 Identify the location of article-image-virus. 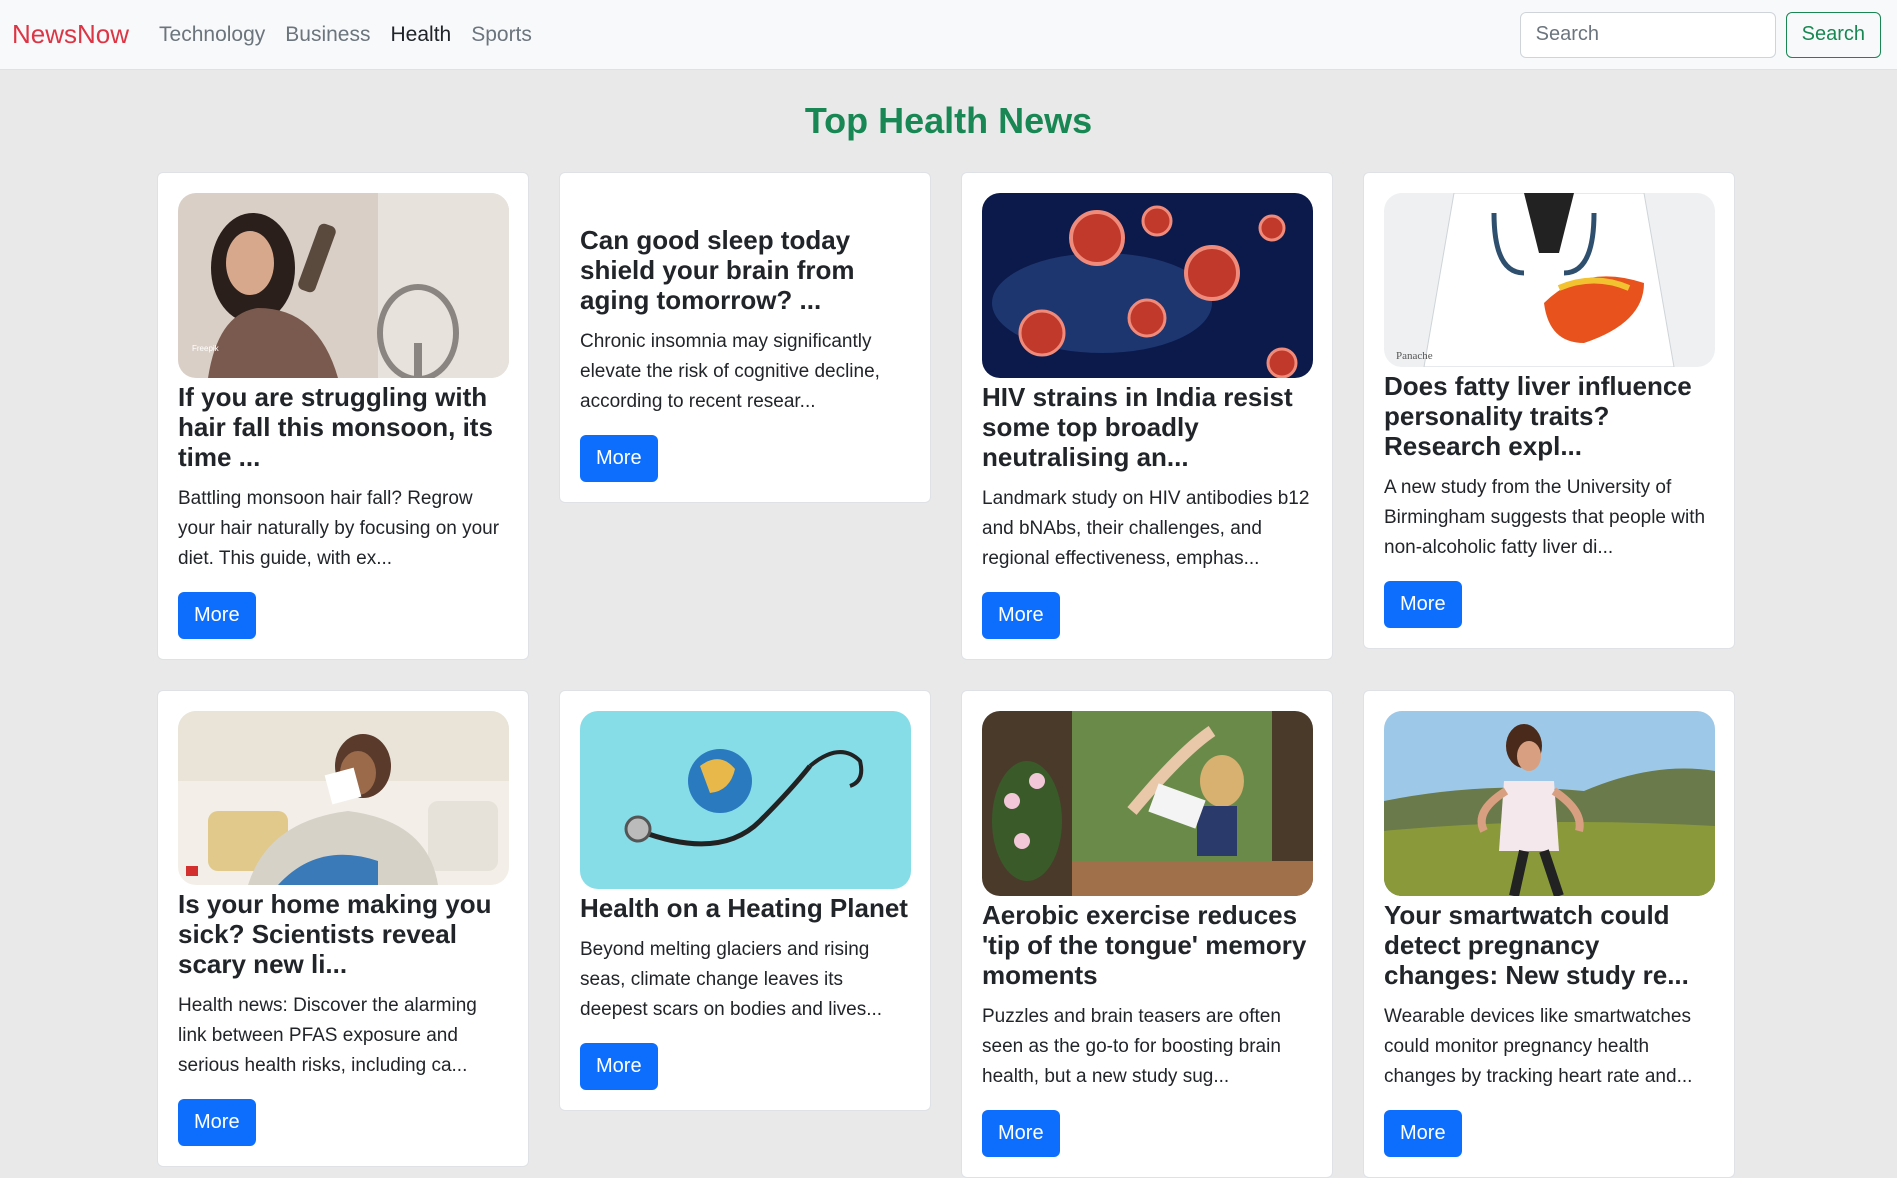
(1147, 285).